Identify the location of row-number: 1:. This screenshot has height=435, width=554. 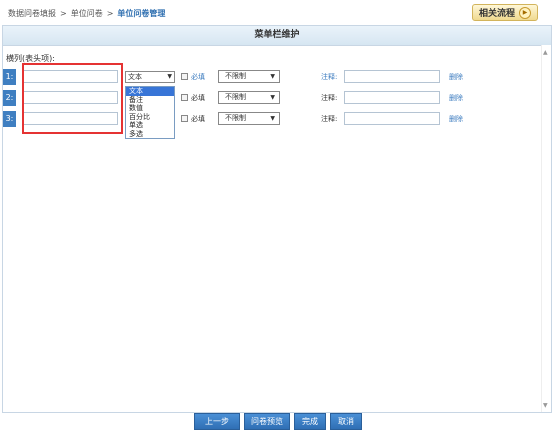
(9, 77).